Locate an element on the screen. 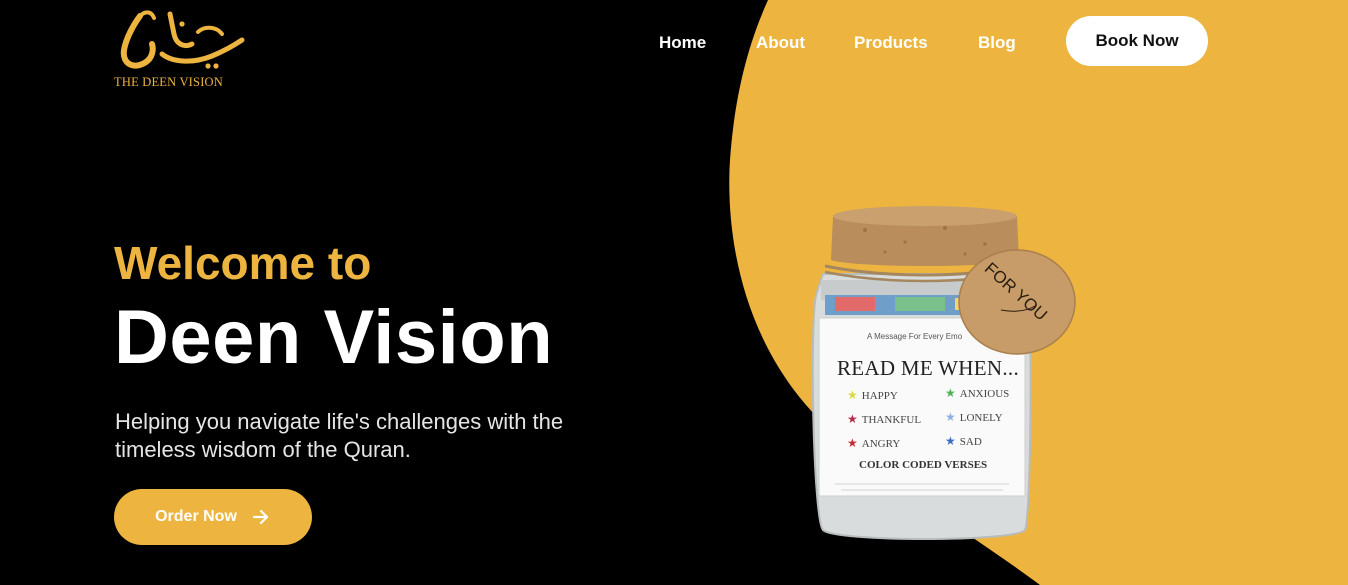  arrow-right-icon is located at coordinates (260, 517).